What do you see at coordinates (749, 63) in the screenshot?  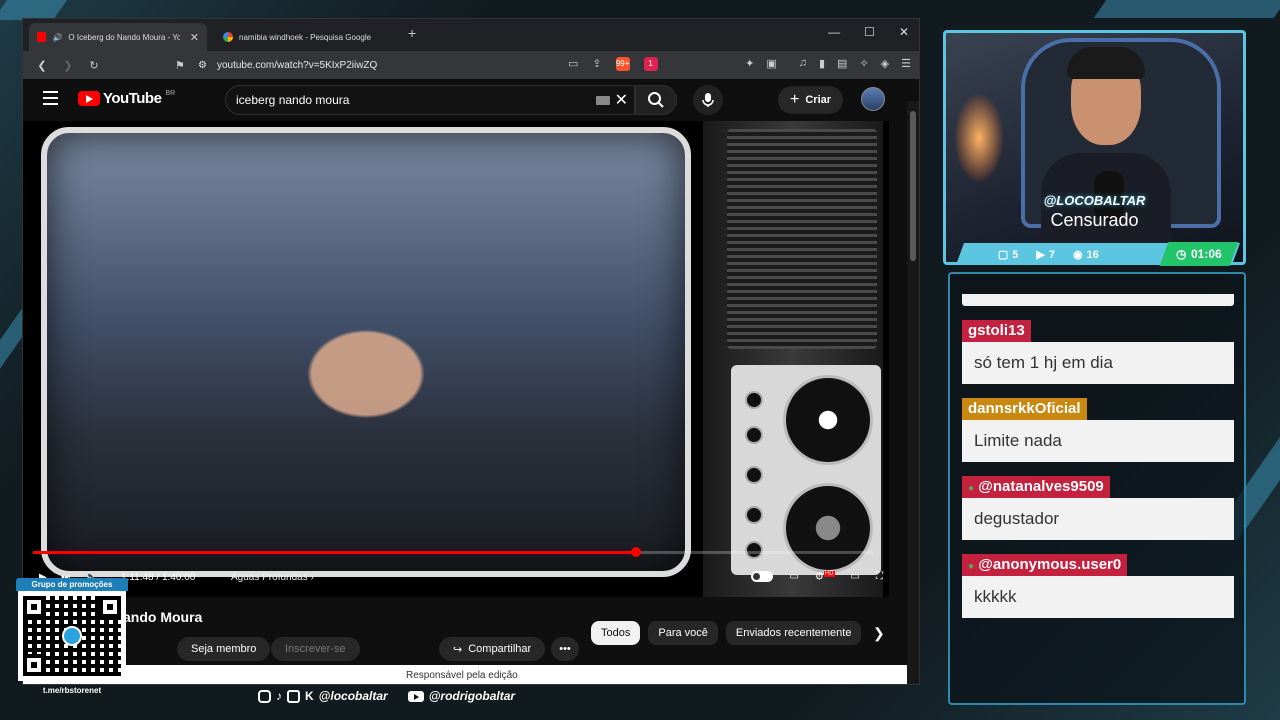 I see `extensions-icon: ✦` at bounding box center [749, 63].